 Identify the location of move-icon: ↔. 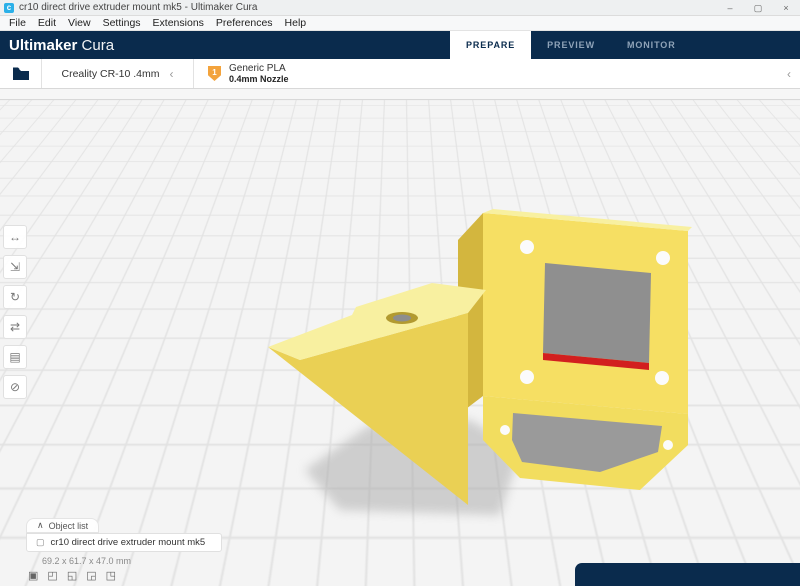
(15, 237).